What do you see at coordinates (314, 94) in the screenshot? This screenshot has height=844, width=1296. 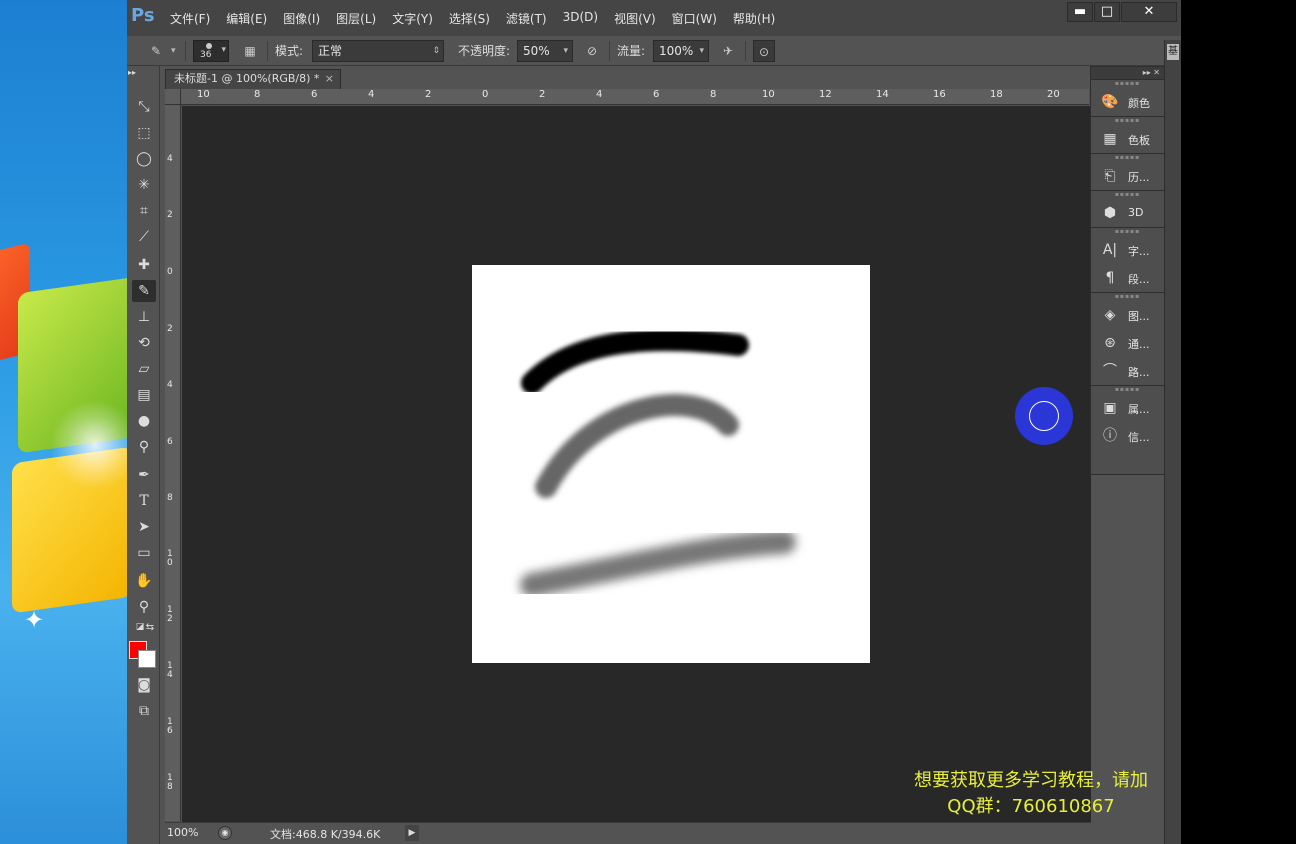 I see `ruler-tick-label: 6` at bounding box center [314, 94].